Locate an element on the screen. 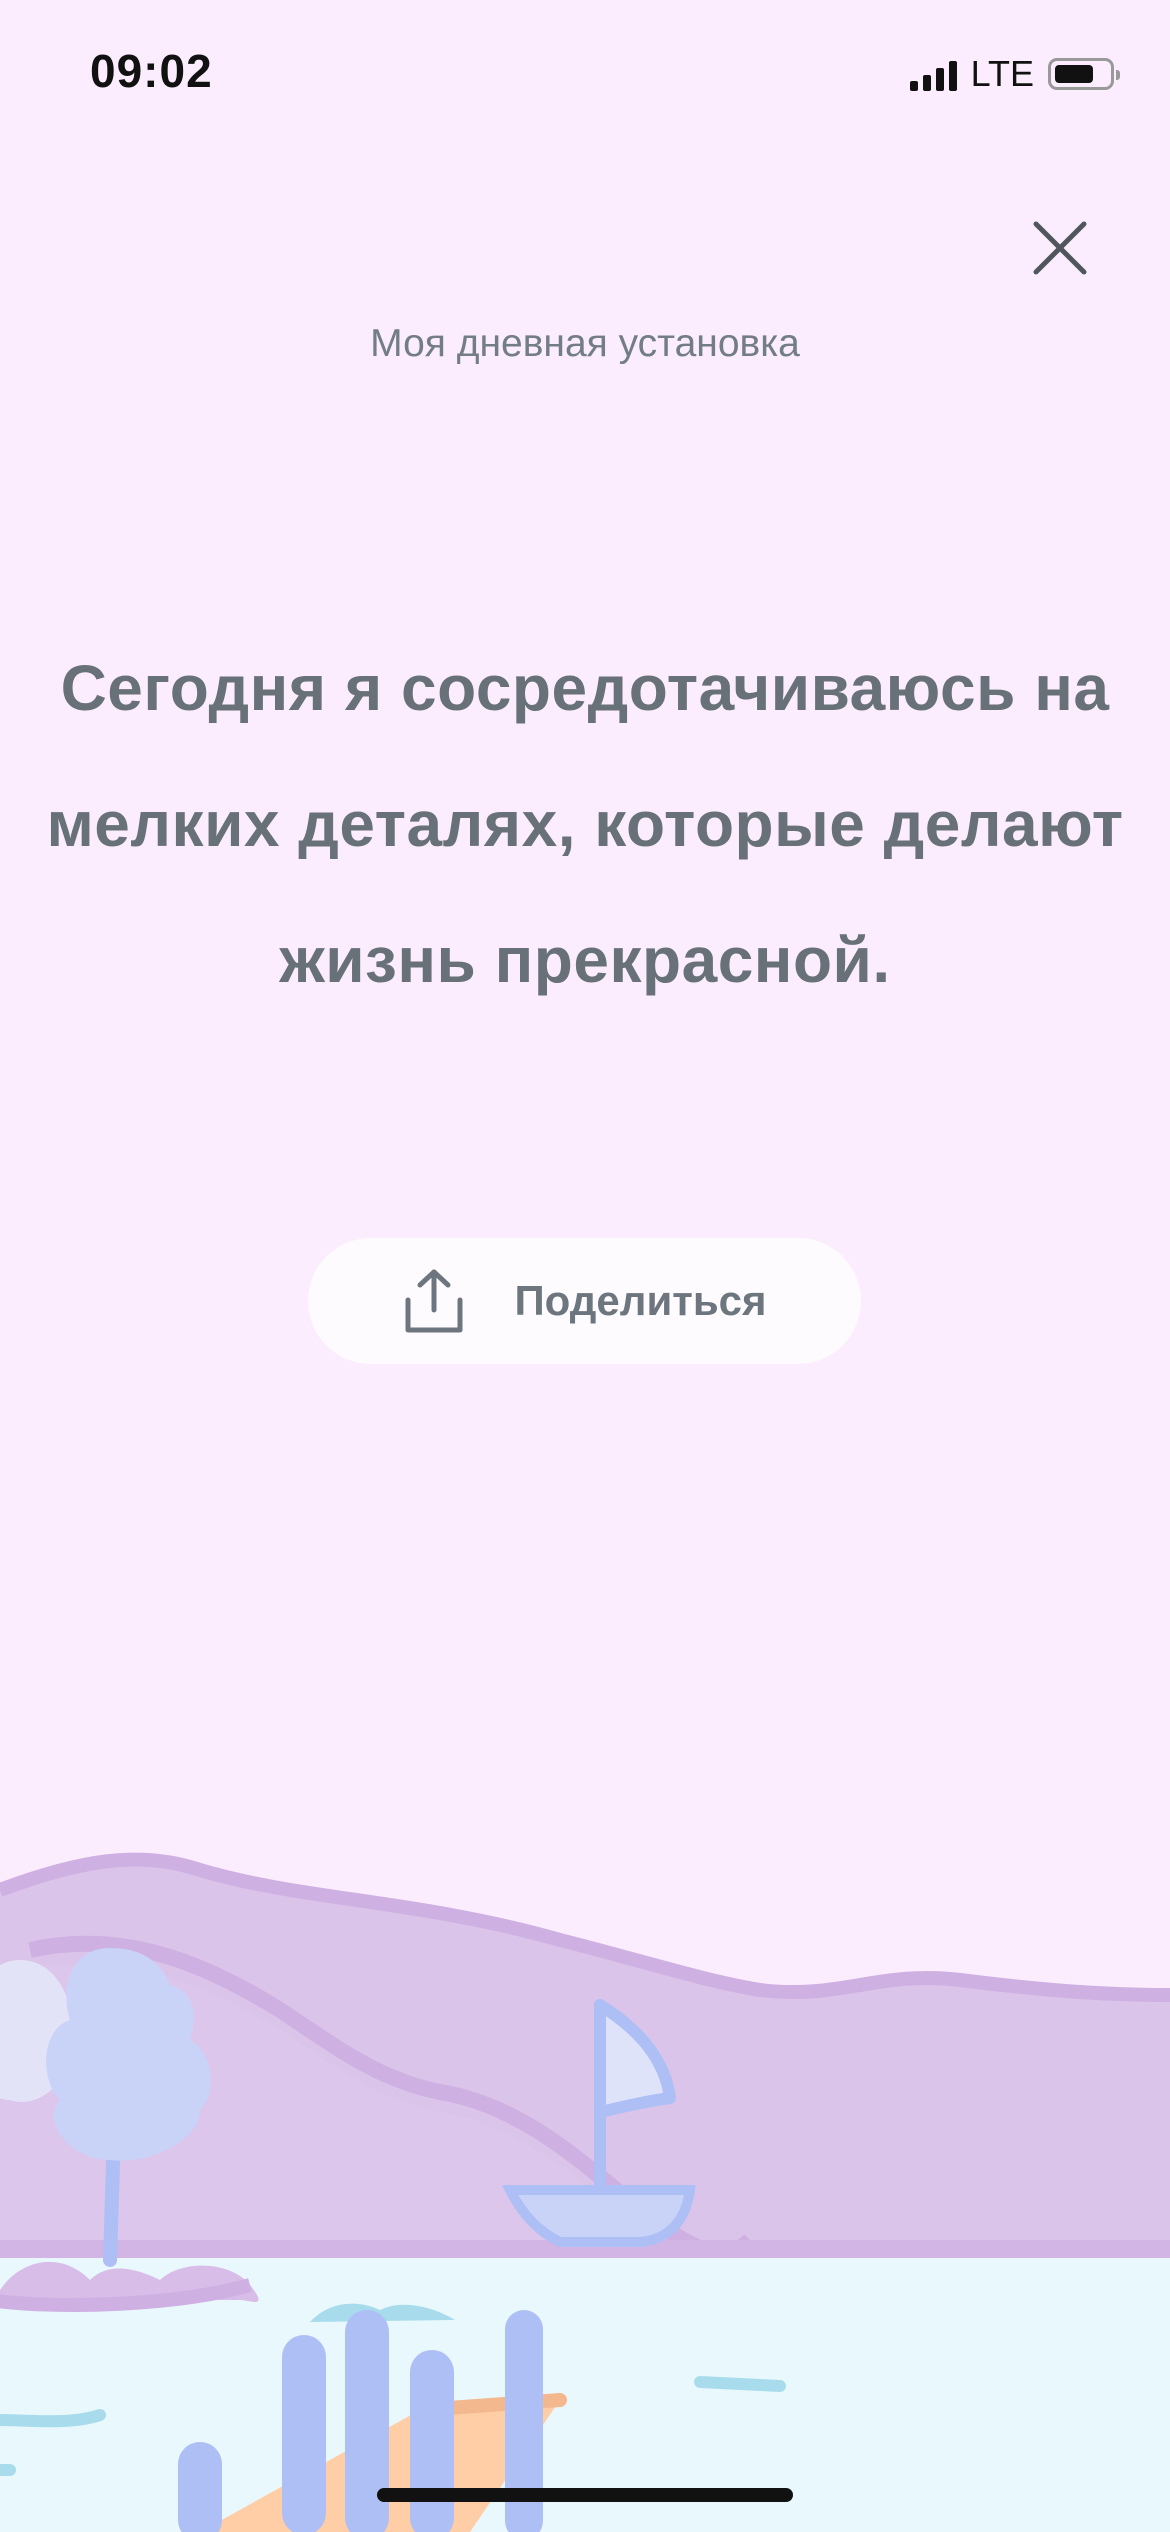  close-button is located at coordinates (1060, 248).